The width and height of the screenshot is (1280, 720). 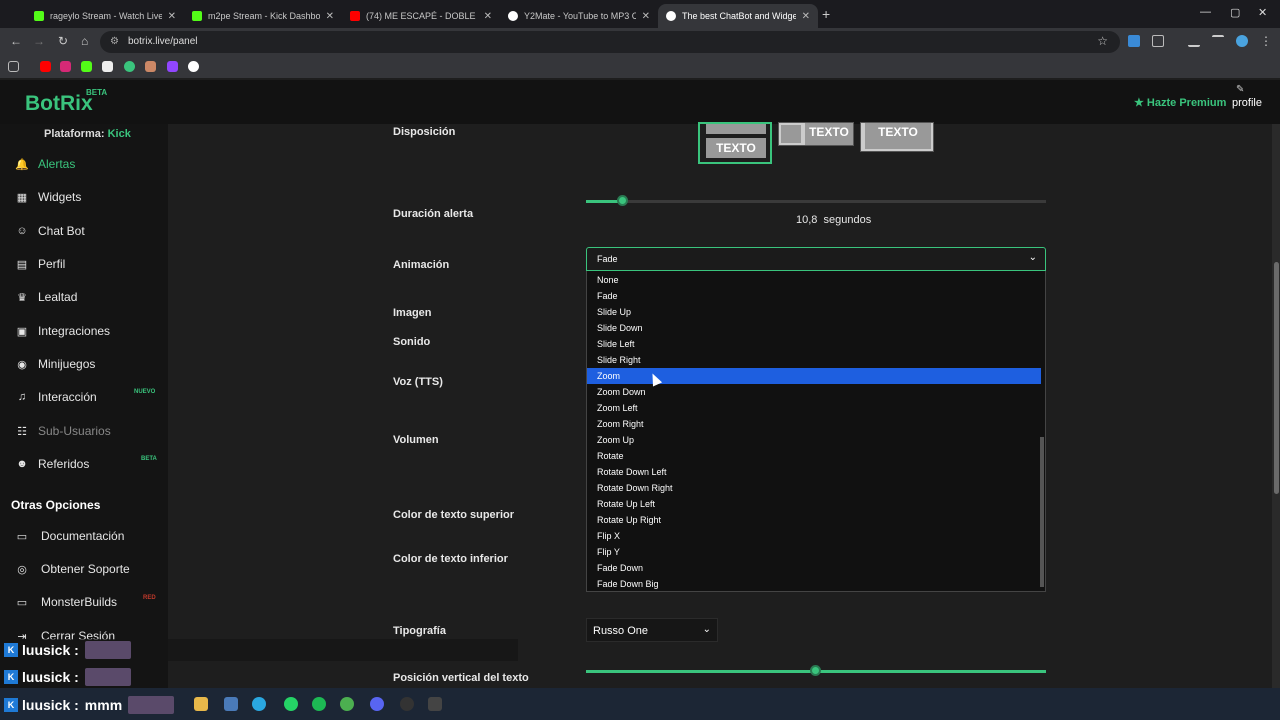 I want to click on sidebar-item-lealtad: ♛ Lealtad, so click(x=45, y=297).